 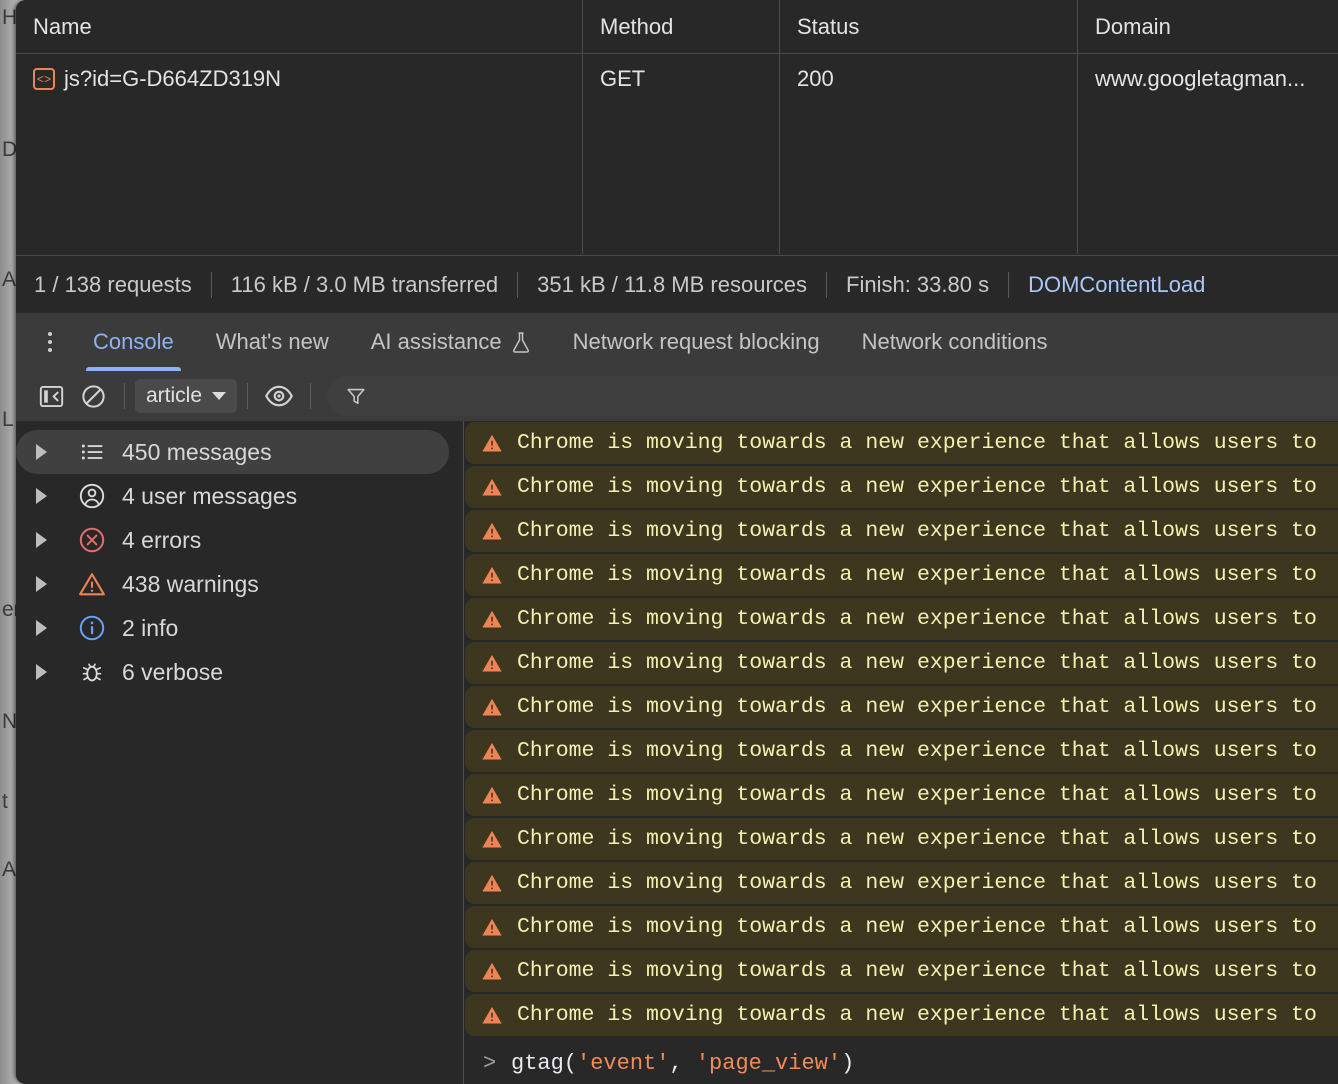 I want to click on sidebar-item-errors: 4 errors, so click(x=232, y=540).